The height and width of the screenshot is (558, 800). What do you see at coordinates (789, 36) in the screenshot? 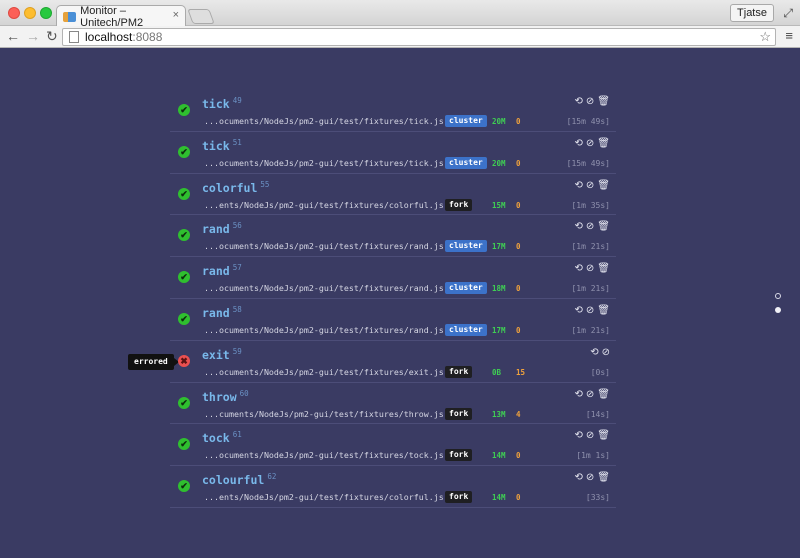
I see `menu-icon: ≡` at bounding box center [789, 36].